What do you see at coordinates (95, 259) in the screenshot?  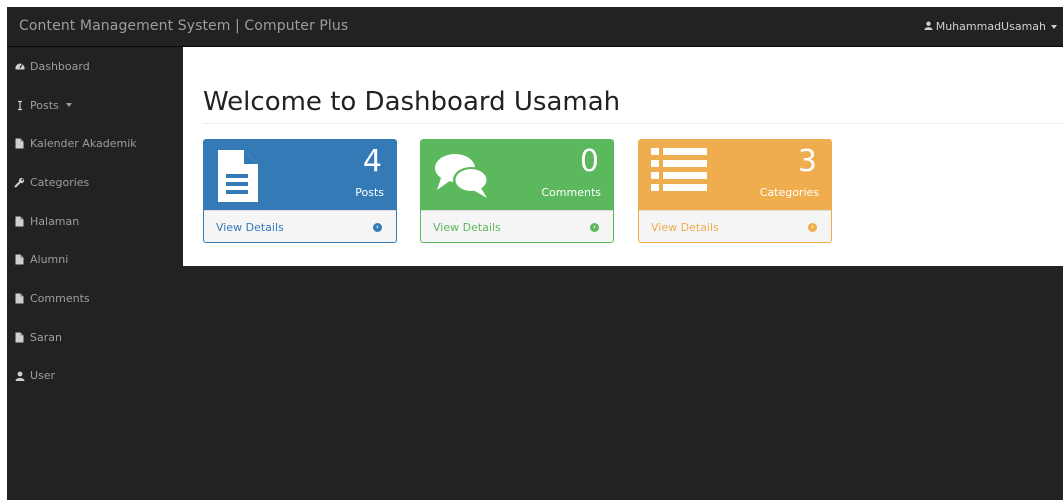 I see `sidebar-item-alumni: Alumni` at bounding box center [95, 259].